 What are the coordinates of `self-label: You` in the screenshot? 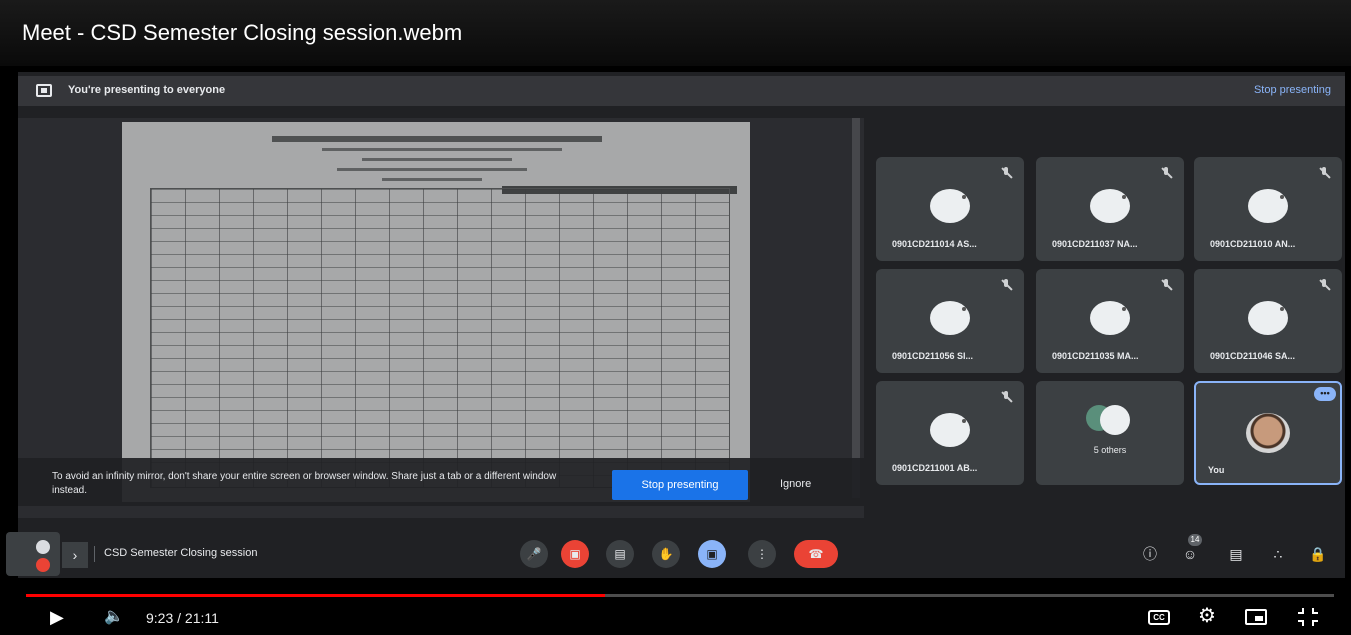 It's located at (1216, 470).